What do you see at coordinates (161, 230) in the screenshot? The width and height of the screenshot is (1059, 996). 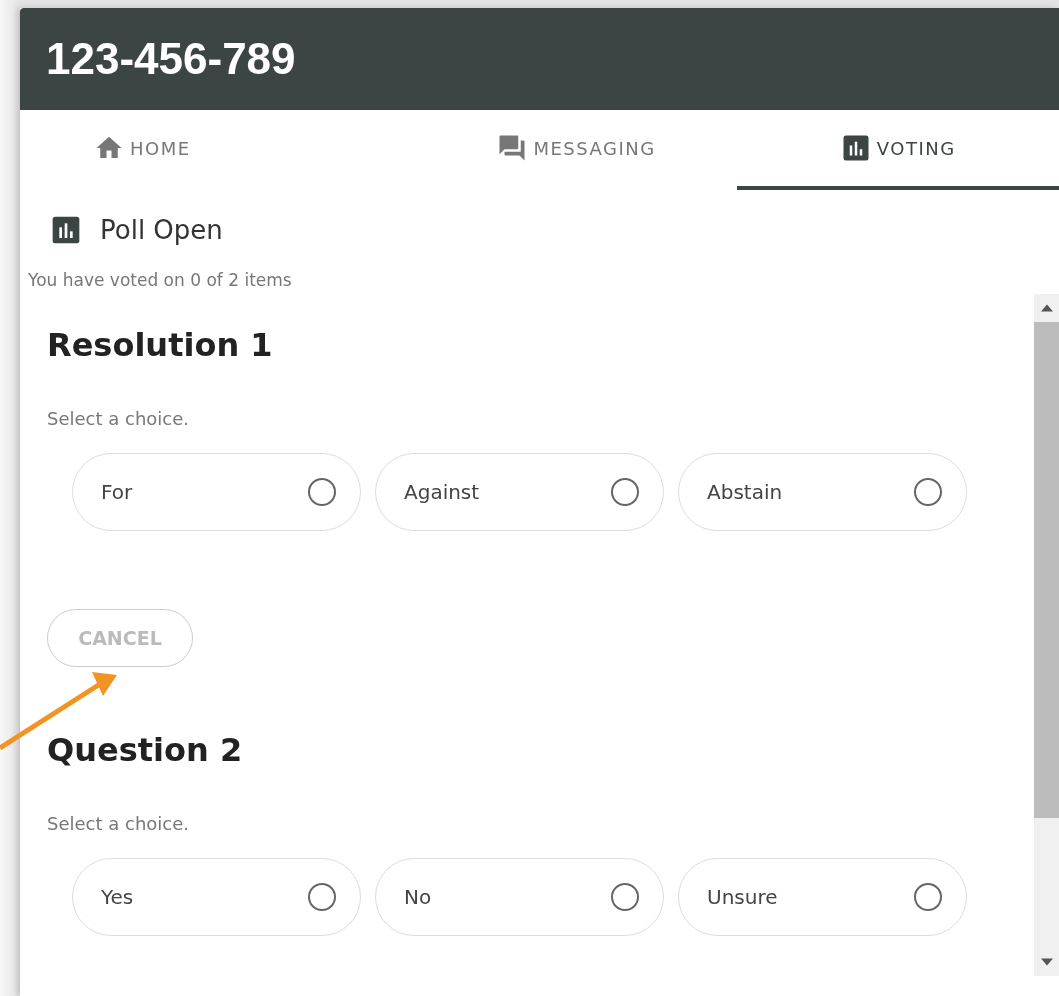 I see `poll-status: Poll Open` at bounding box center [161, 230].